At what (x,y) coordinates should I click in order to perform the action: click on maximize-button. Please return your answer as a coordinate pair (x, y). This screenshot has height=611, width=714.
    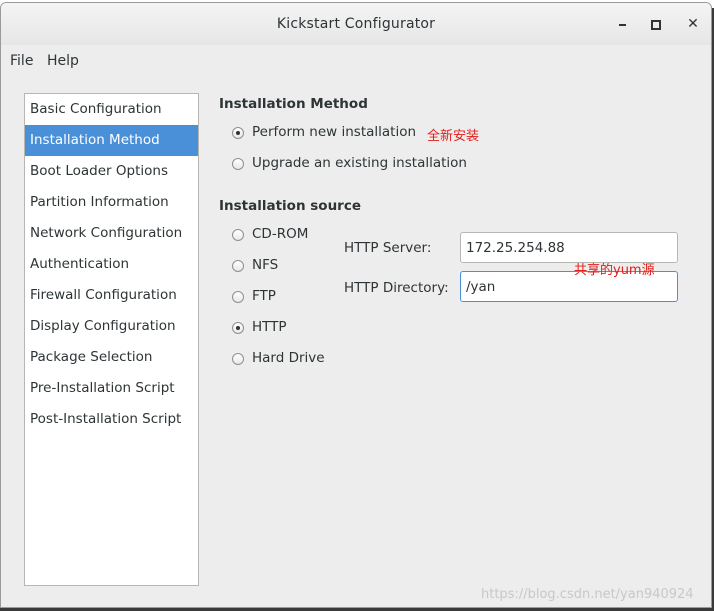
    Looking at the image, I should click on (655, 24).